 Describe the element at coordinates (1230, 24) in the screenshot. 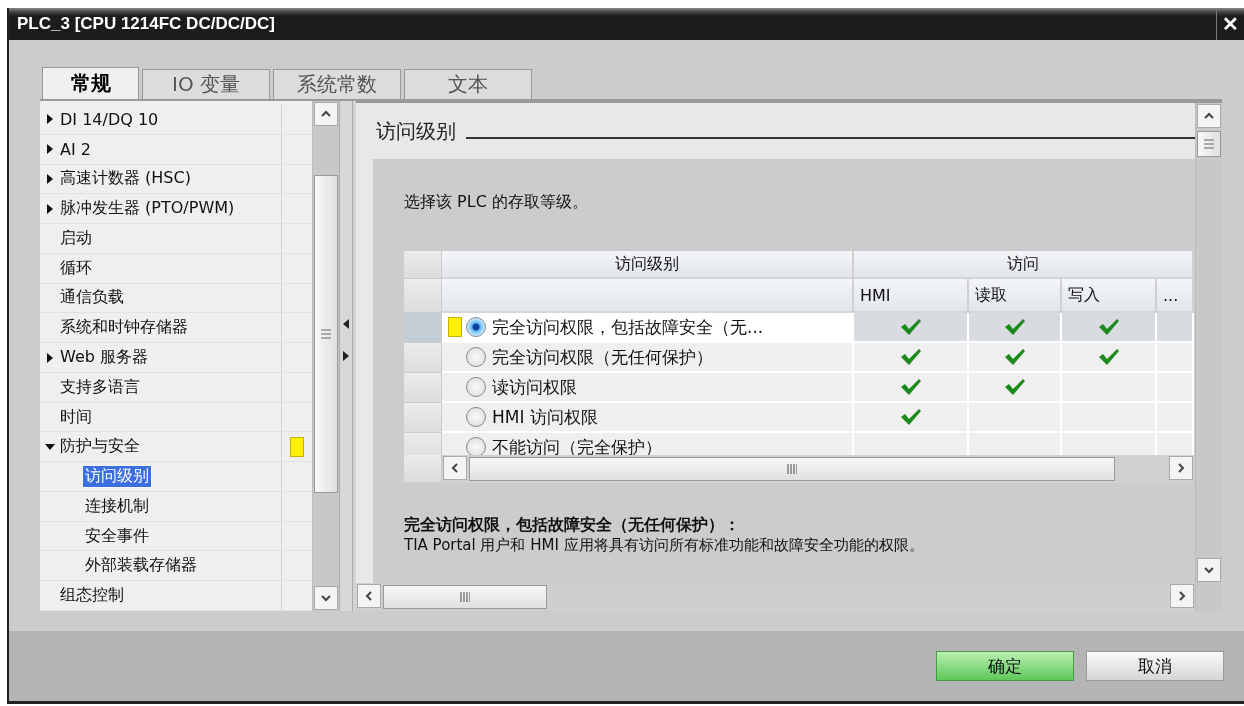

I see `close-button: ✕` at that location.